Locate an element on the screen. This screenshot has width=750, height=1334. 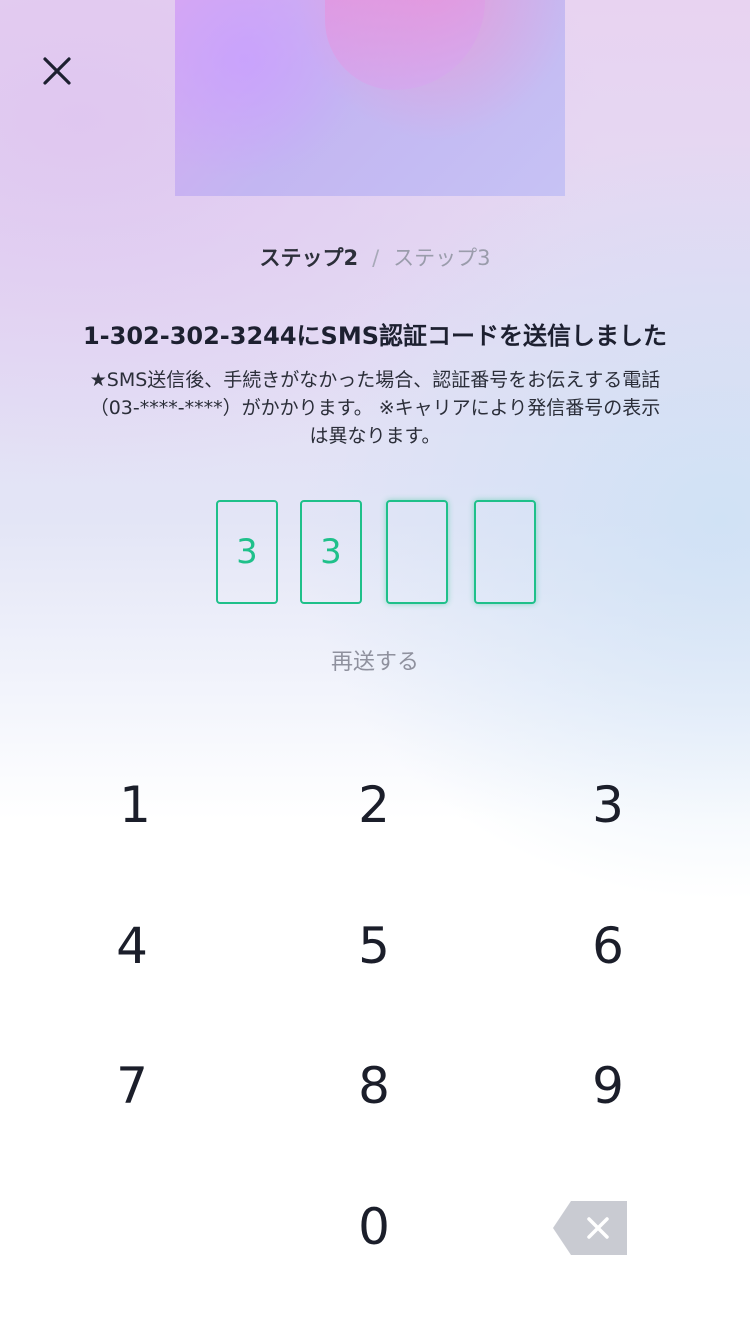
hero-figure is located at coordinates (405, 45).